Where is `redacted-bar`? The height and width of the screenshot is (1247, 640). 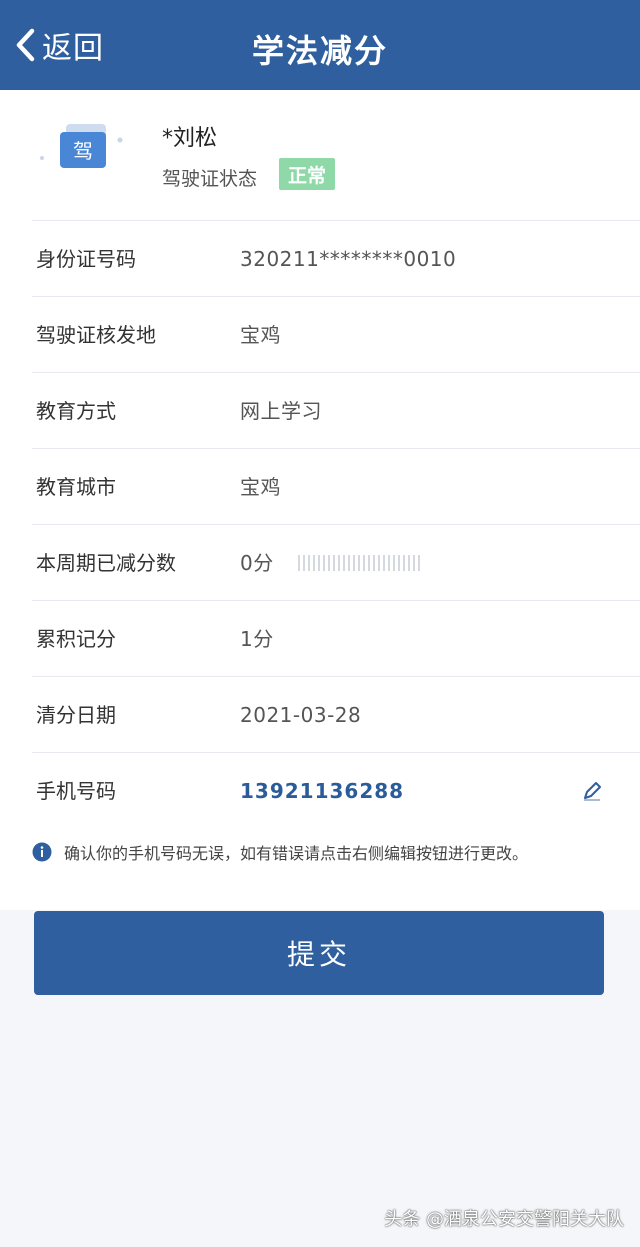 redacted-bar is located at coordinates (359, 563).